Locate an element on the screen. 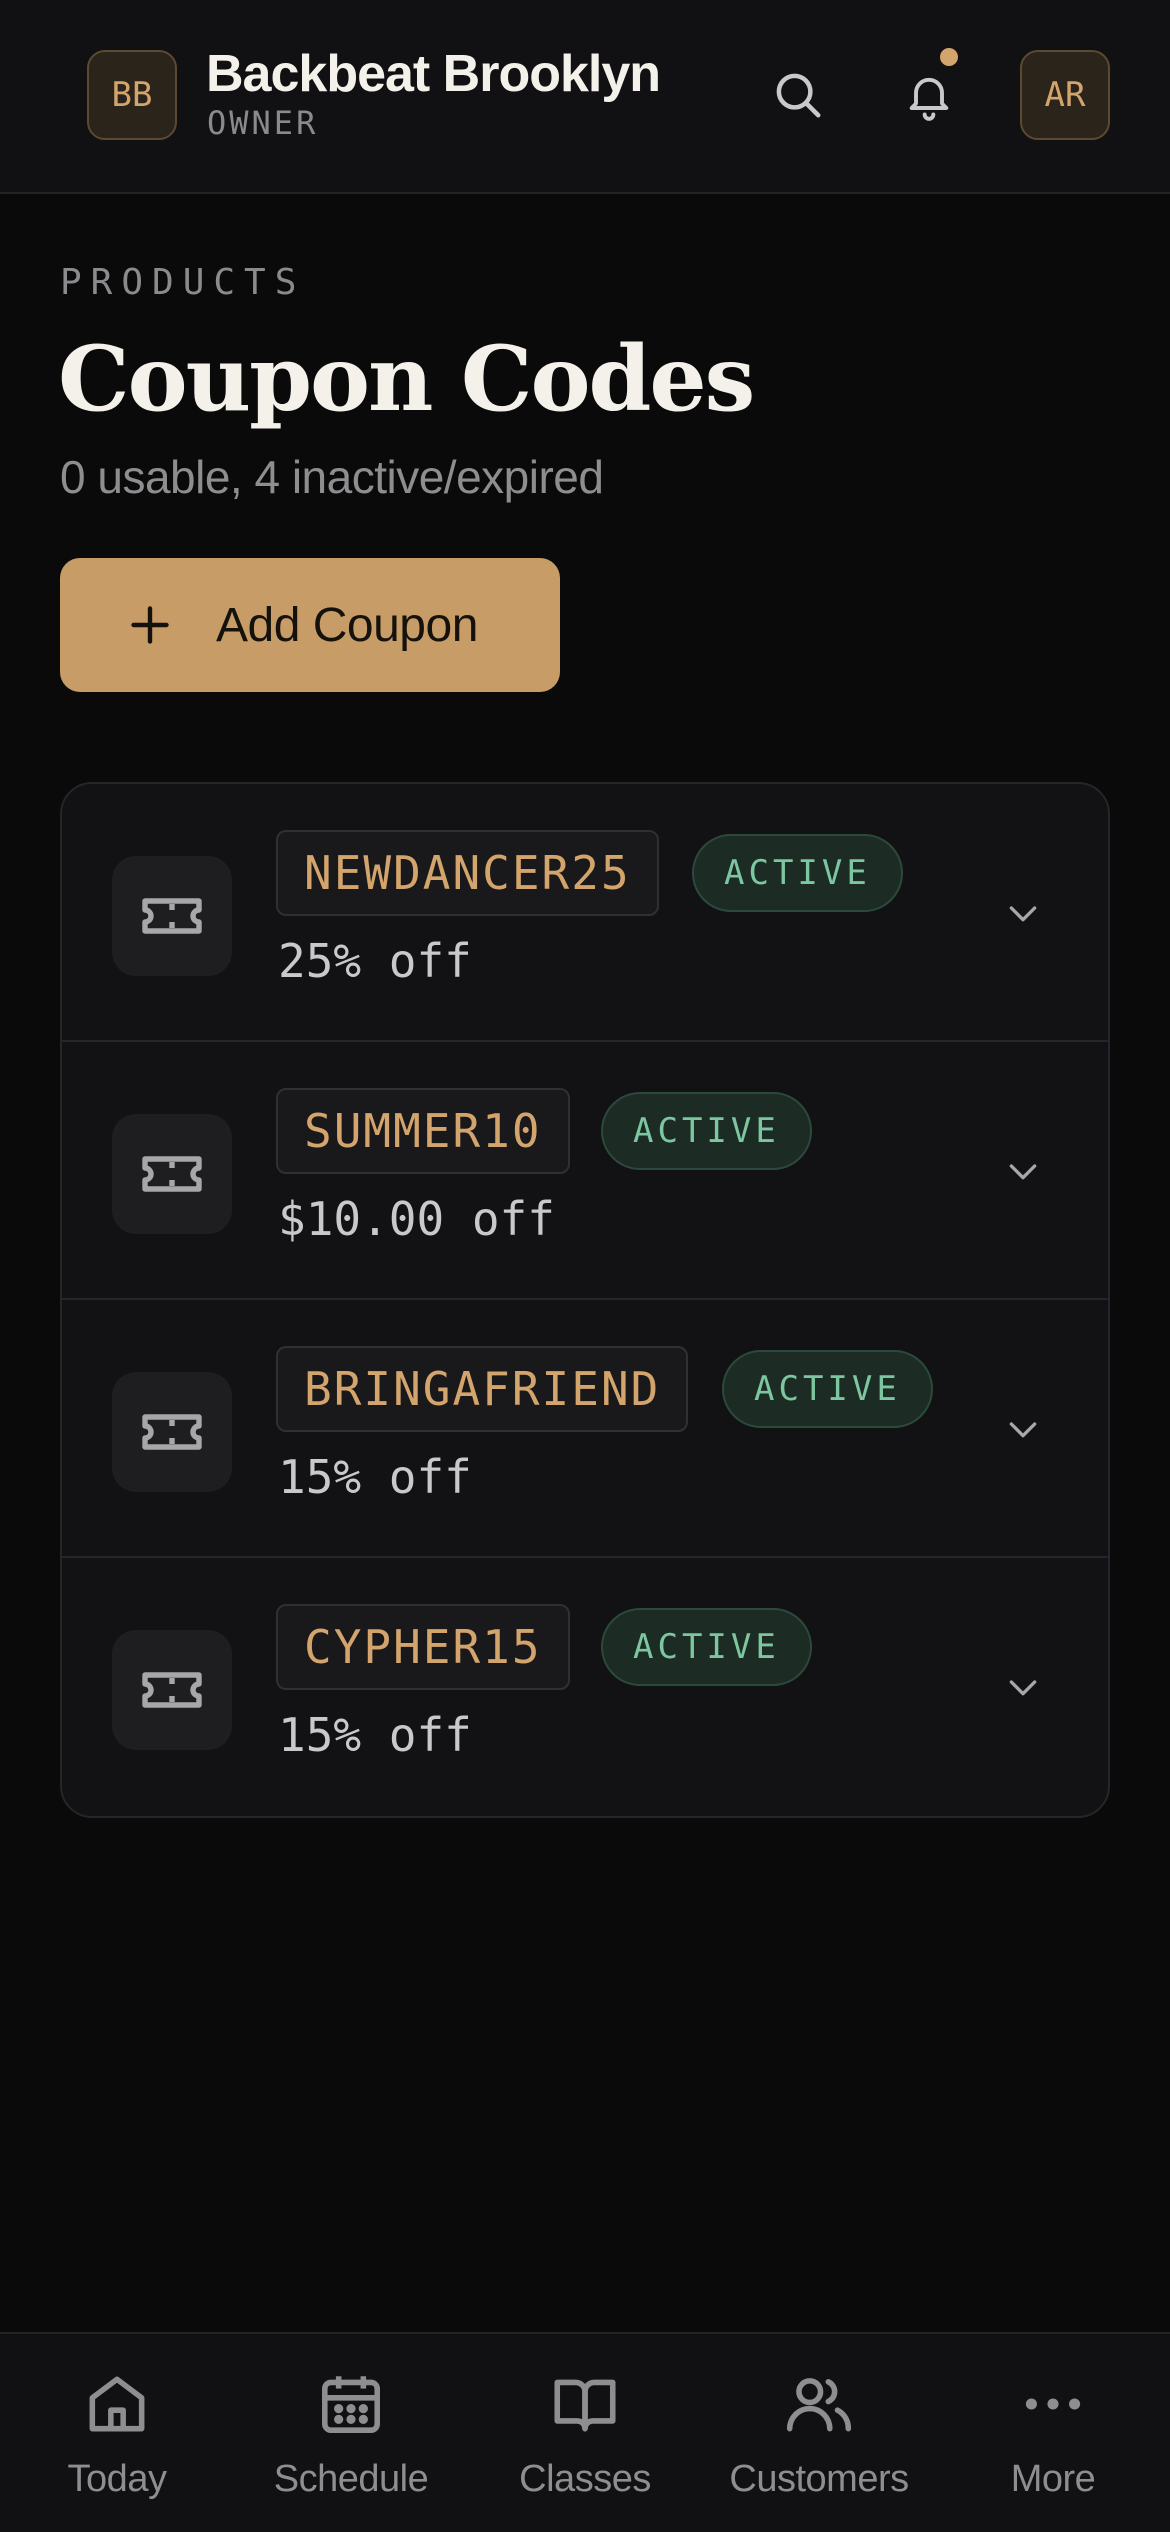  nav-item-more: More is located at coordinates (1053, 2433).